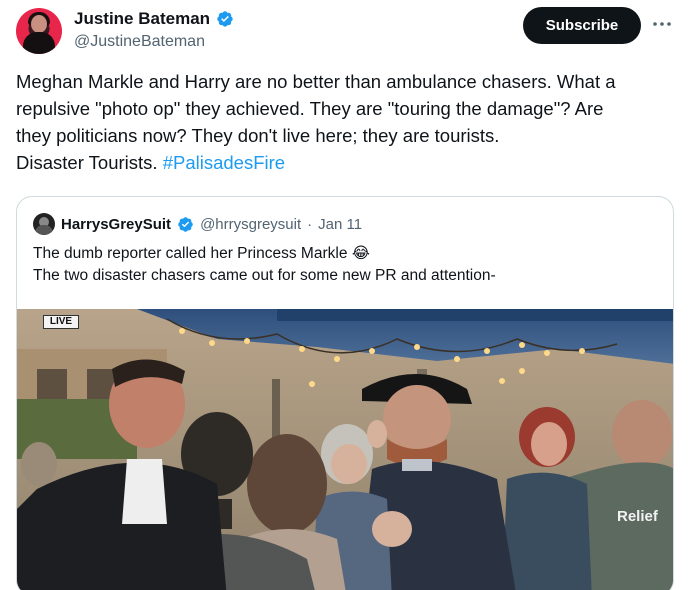 The image size is (700, 590). What do you see at coordinates (250, 224) in the screenshot?
I see `quoted-author-handle: @hrrysgreysuit` at bounding box center [250, 224].